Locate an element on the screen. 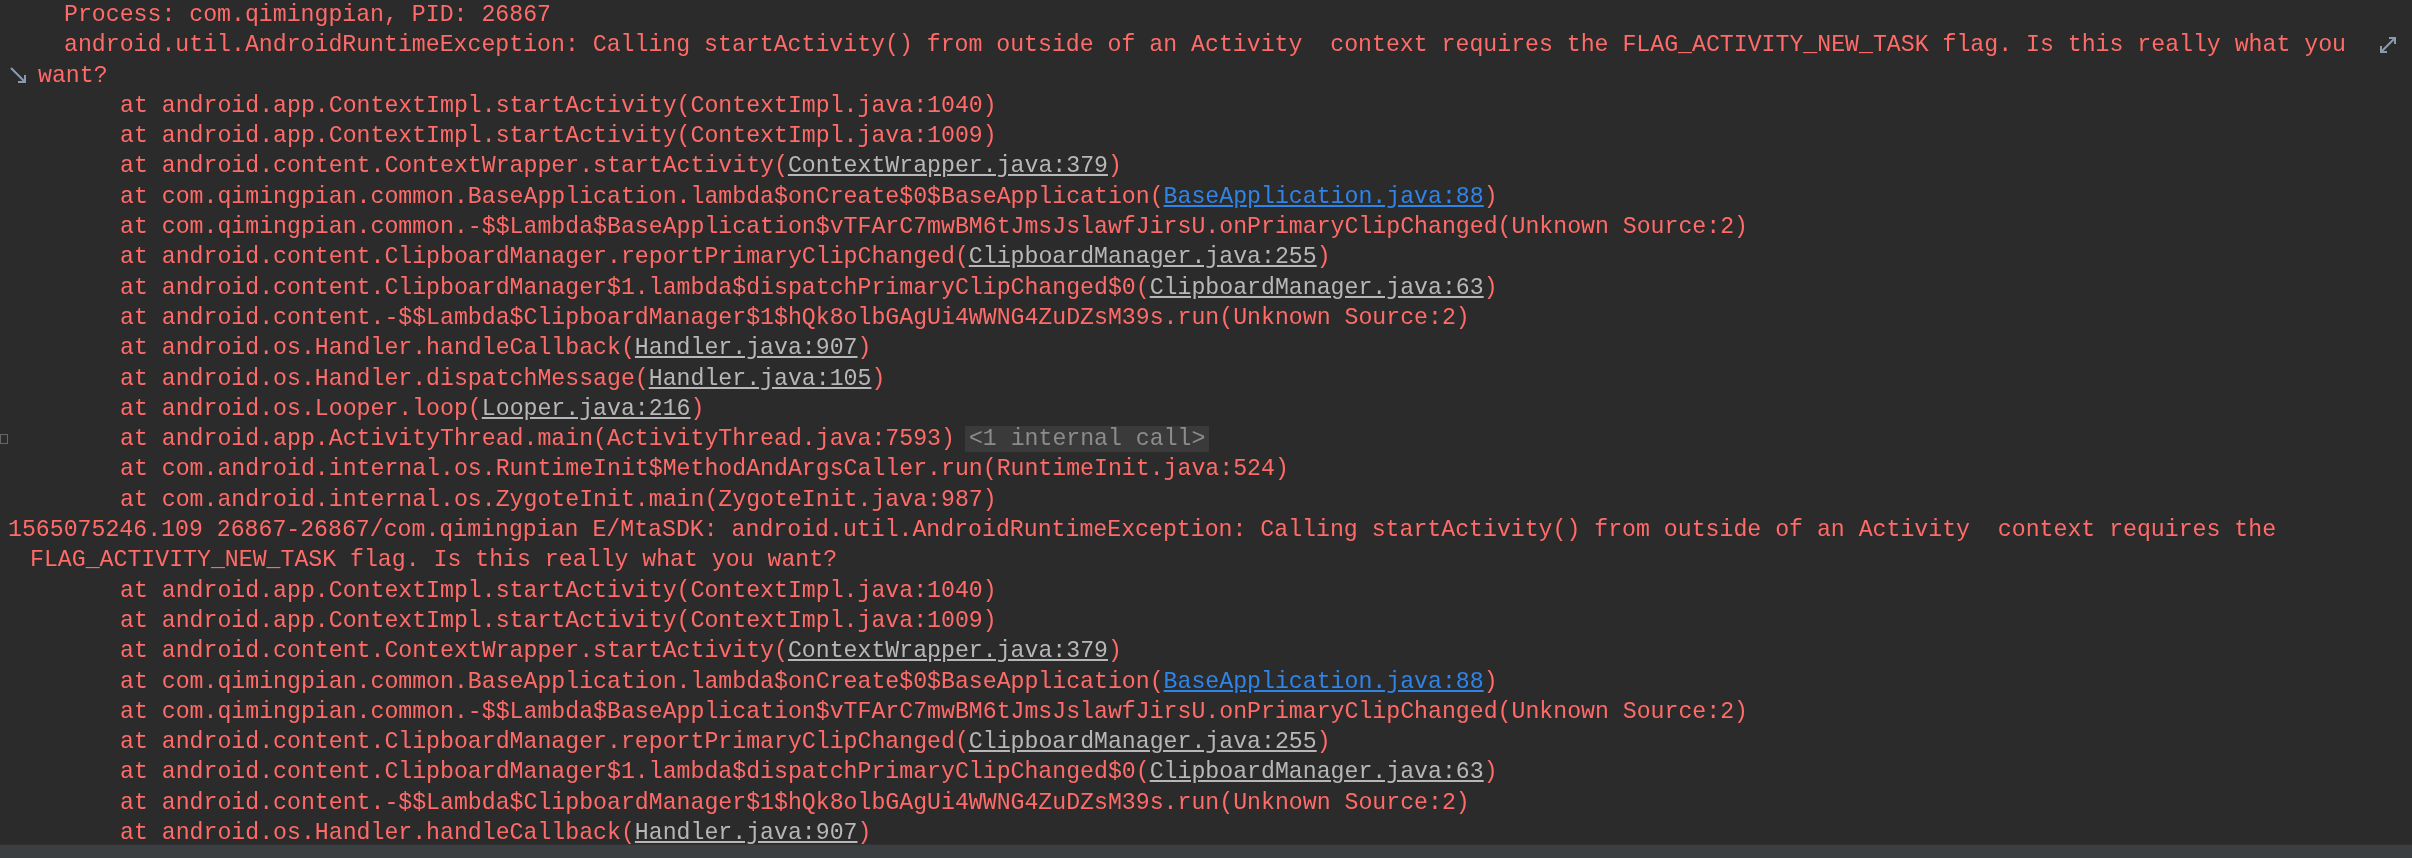 The image size is (2412, 858). log-line: Process: com.qimingpian, PID: 26867 is located at coordinates (308, 15).